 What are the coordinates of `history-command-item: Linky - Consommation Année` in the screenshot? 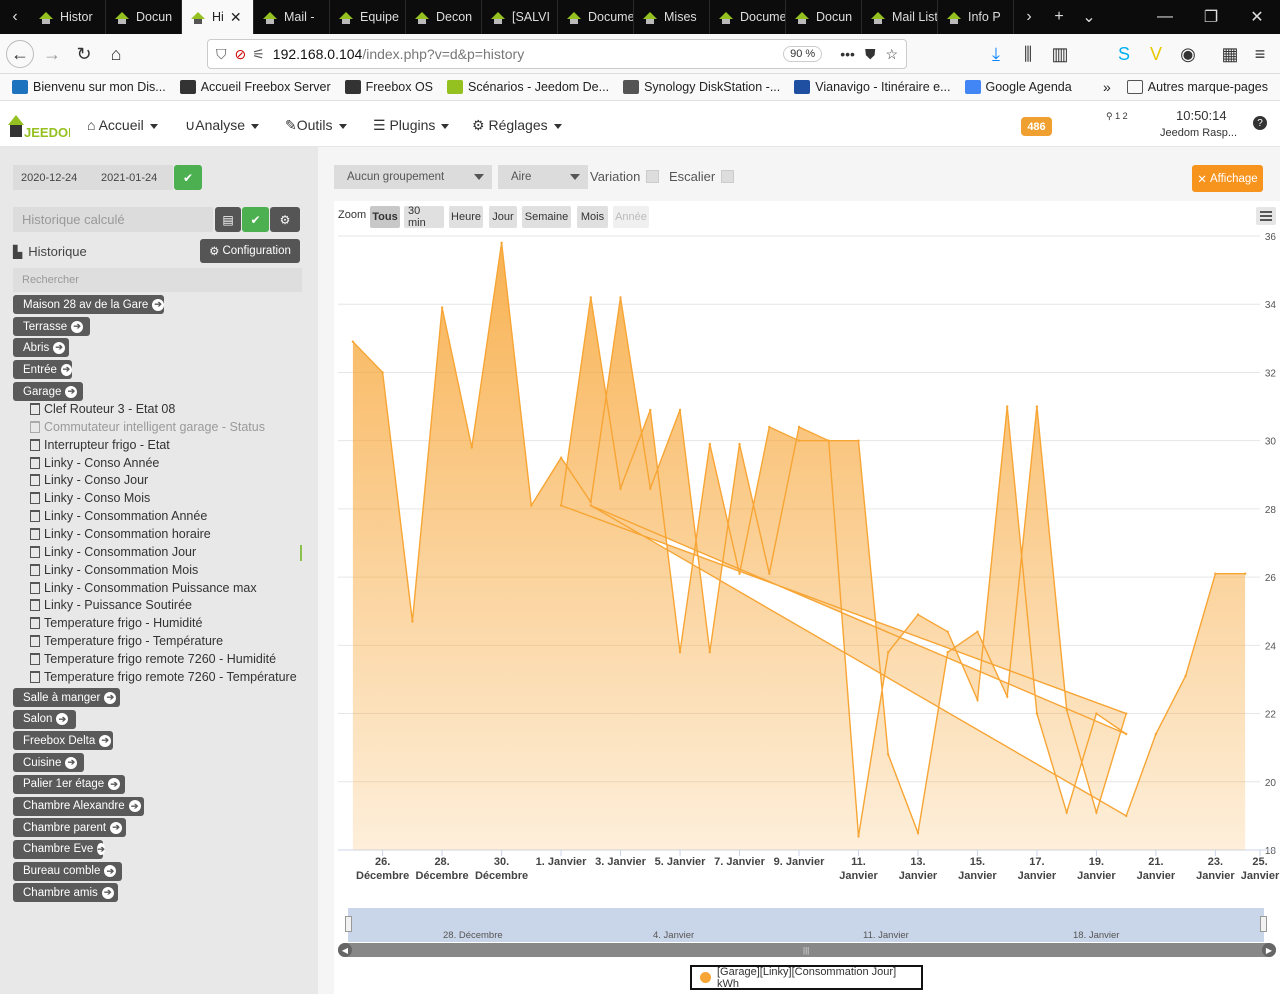 It's located at (118, 516).